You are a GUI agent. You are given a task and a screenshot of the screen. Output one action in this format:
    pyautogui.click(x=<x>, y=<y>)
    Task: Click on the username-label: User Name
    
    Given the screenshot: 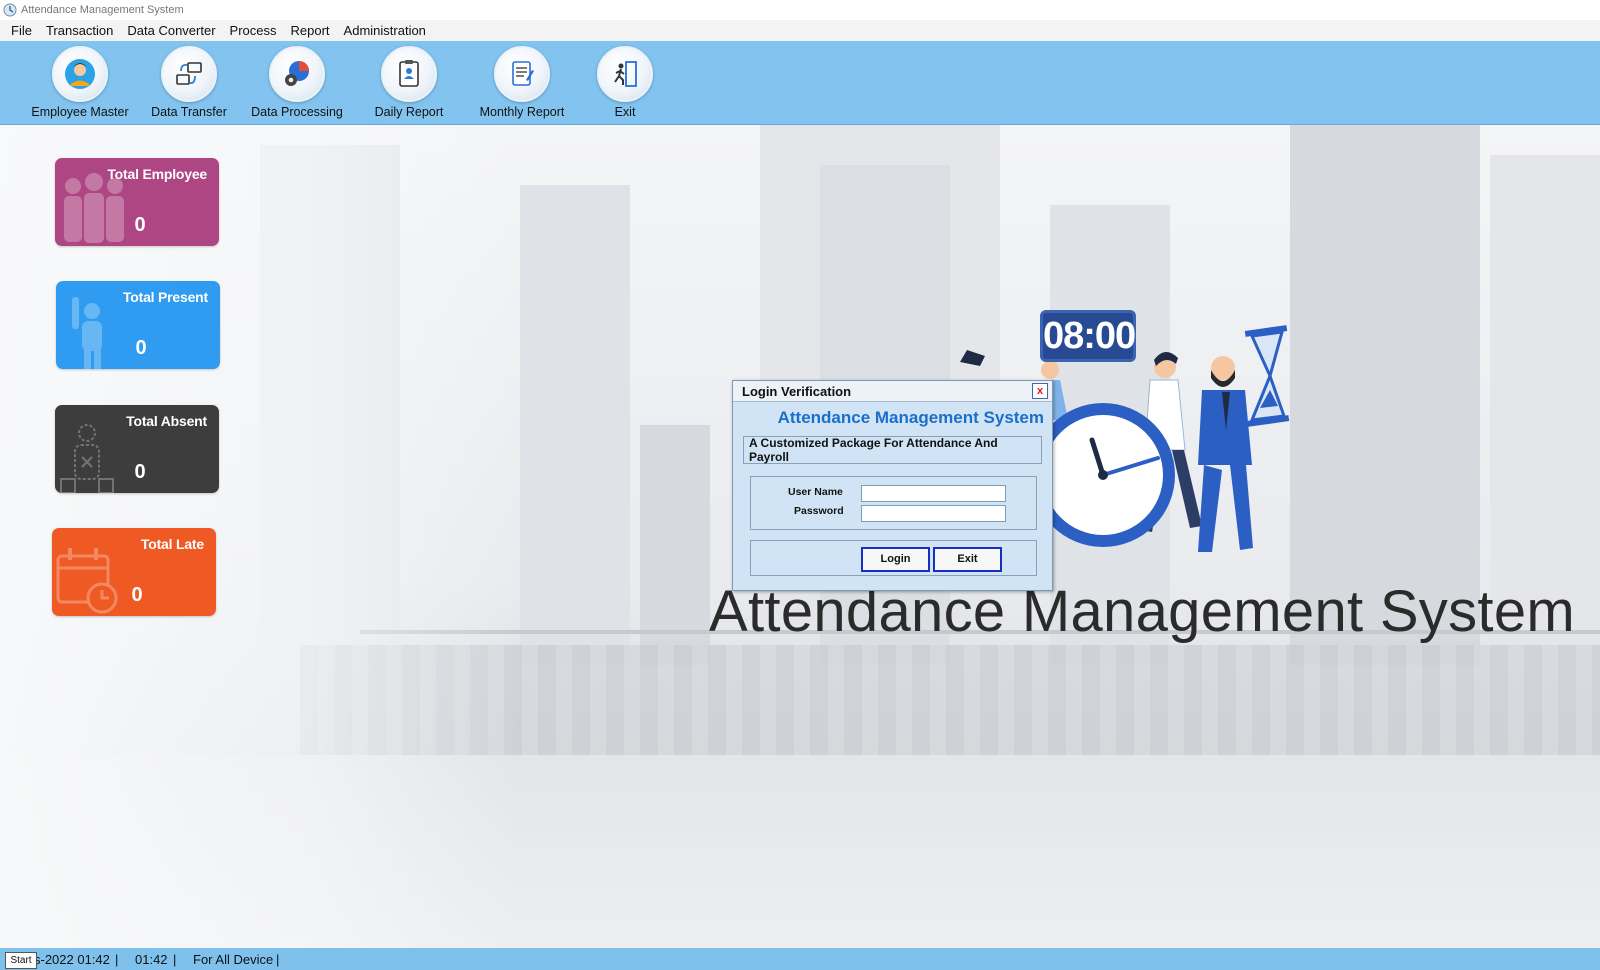 What is the action you would take?
    pyautogui.click(x=815, y=492)
    